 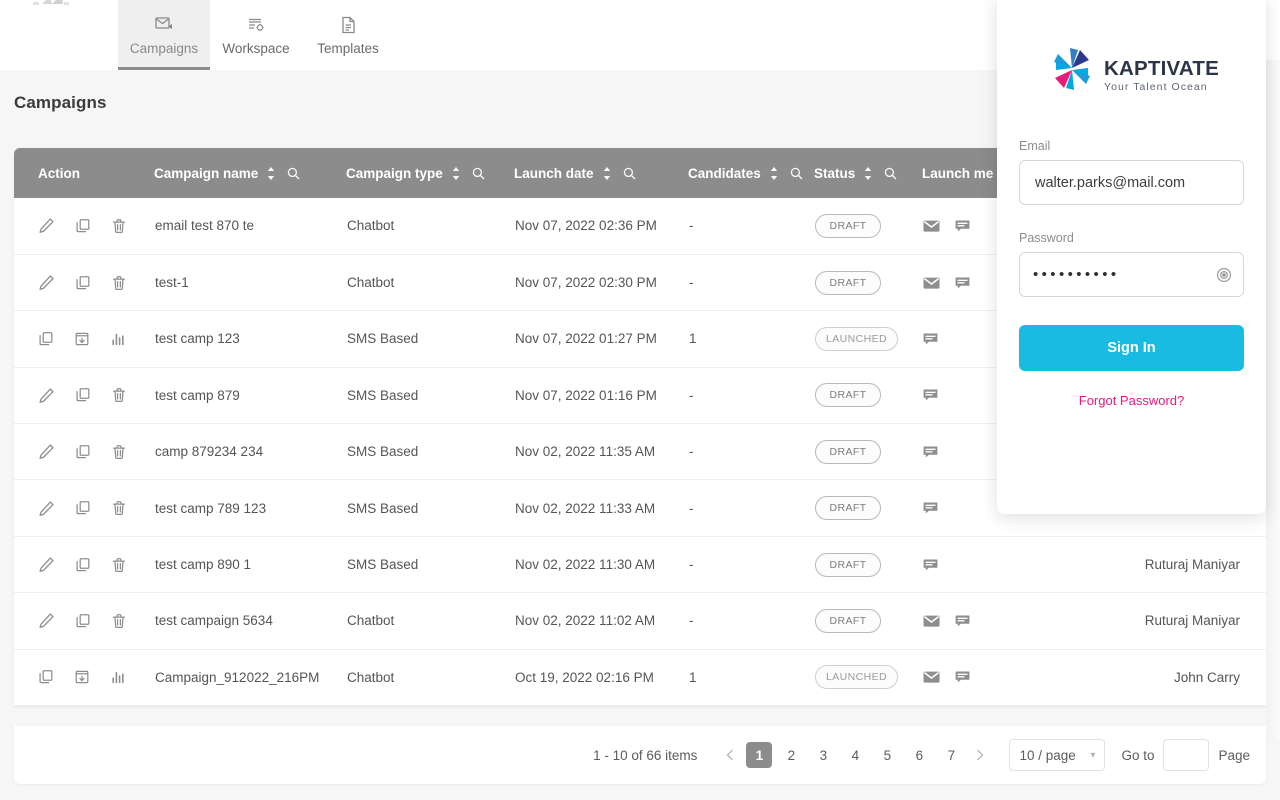 I want to click on password-input: ••••••••••, so click(x=1076, y=274).